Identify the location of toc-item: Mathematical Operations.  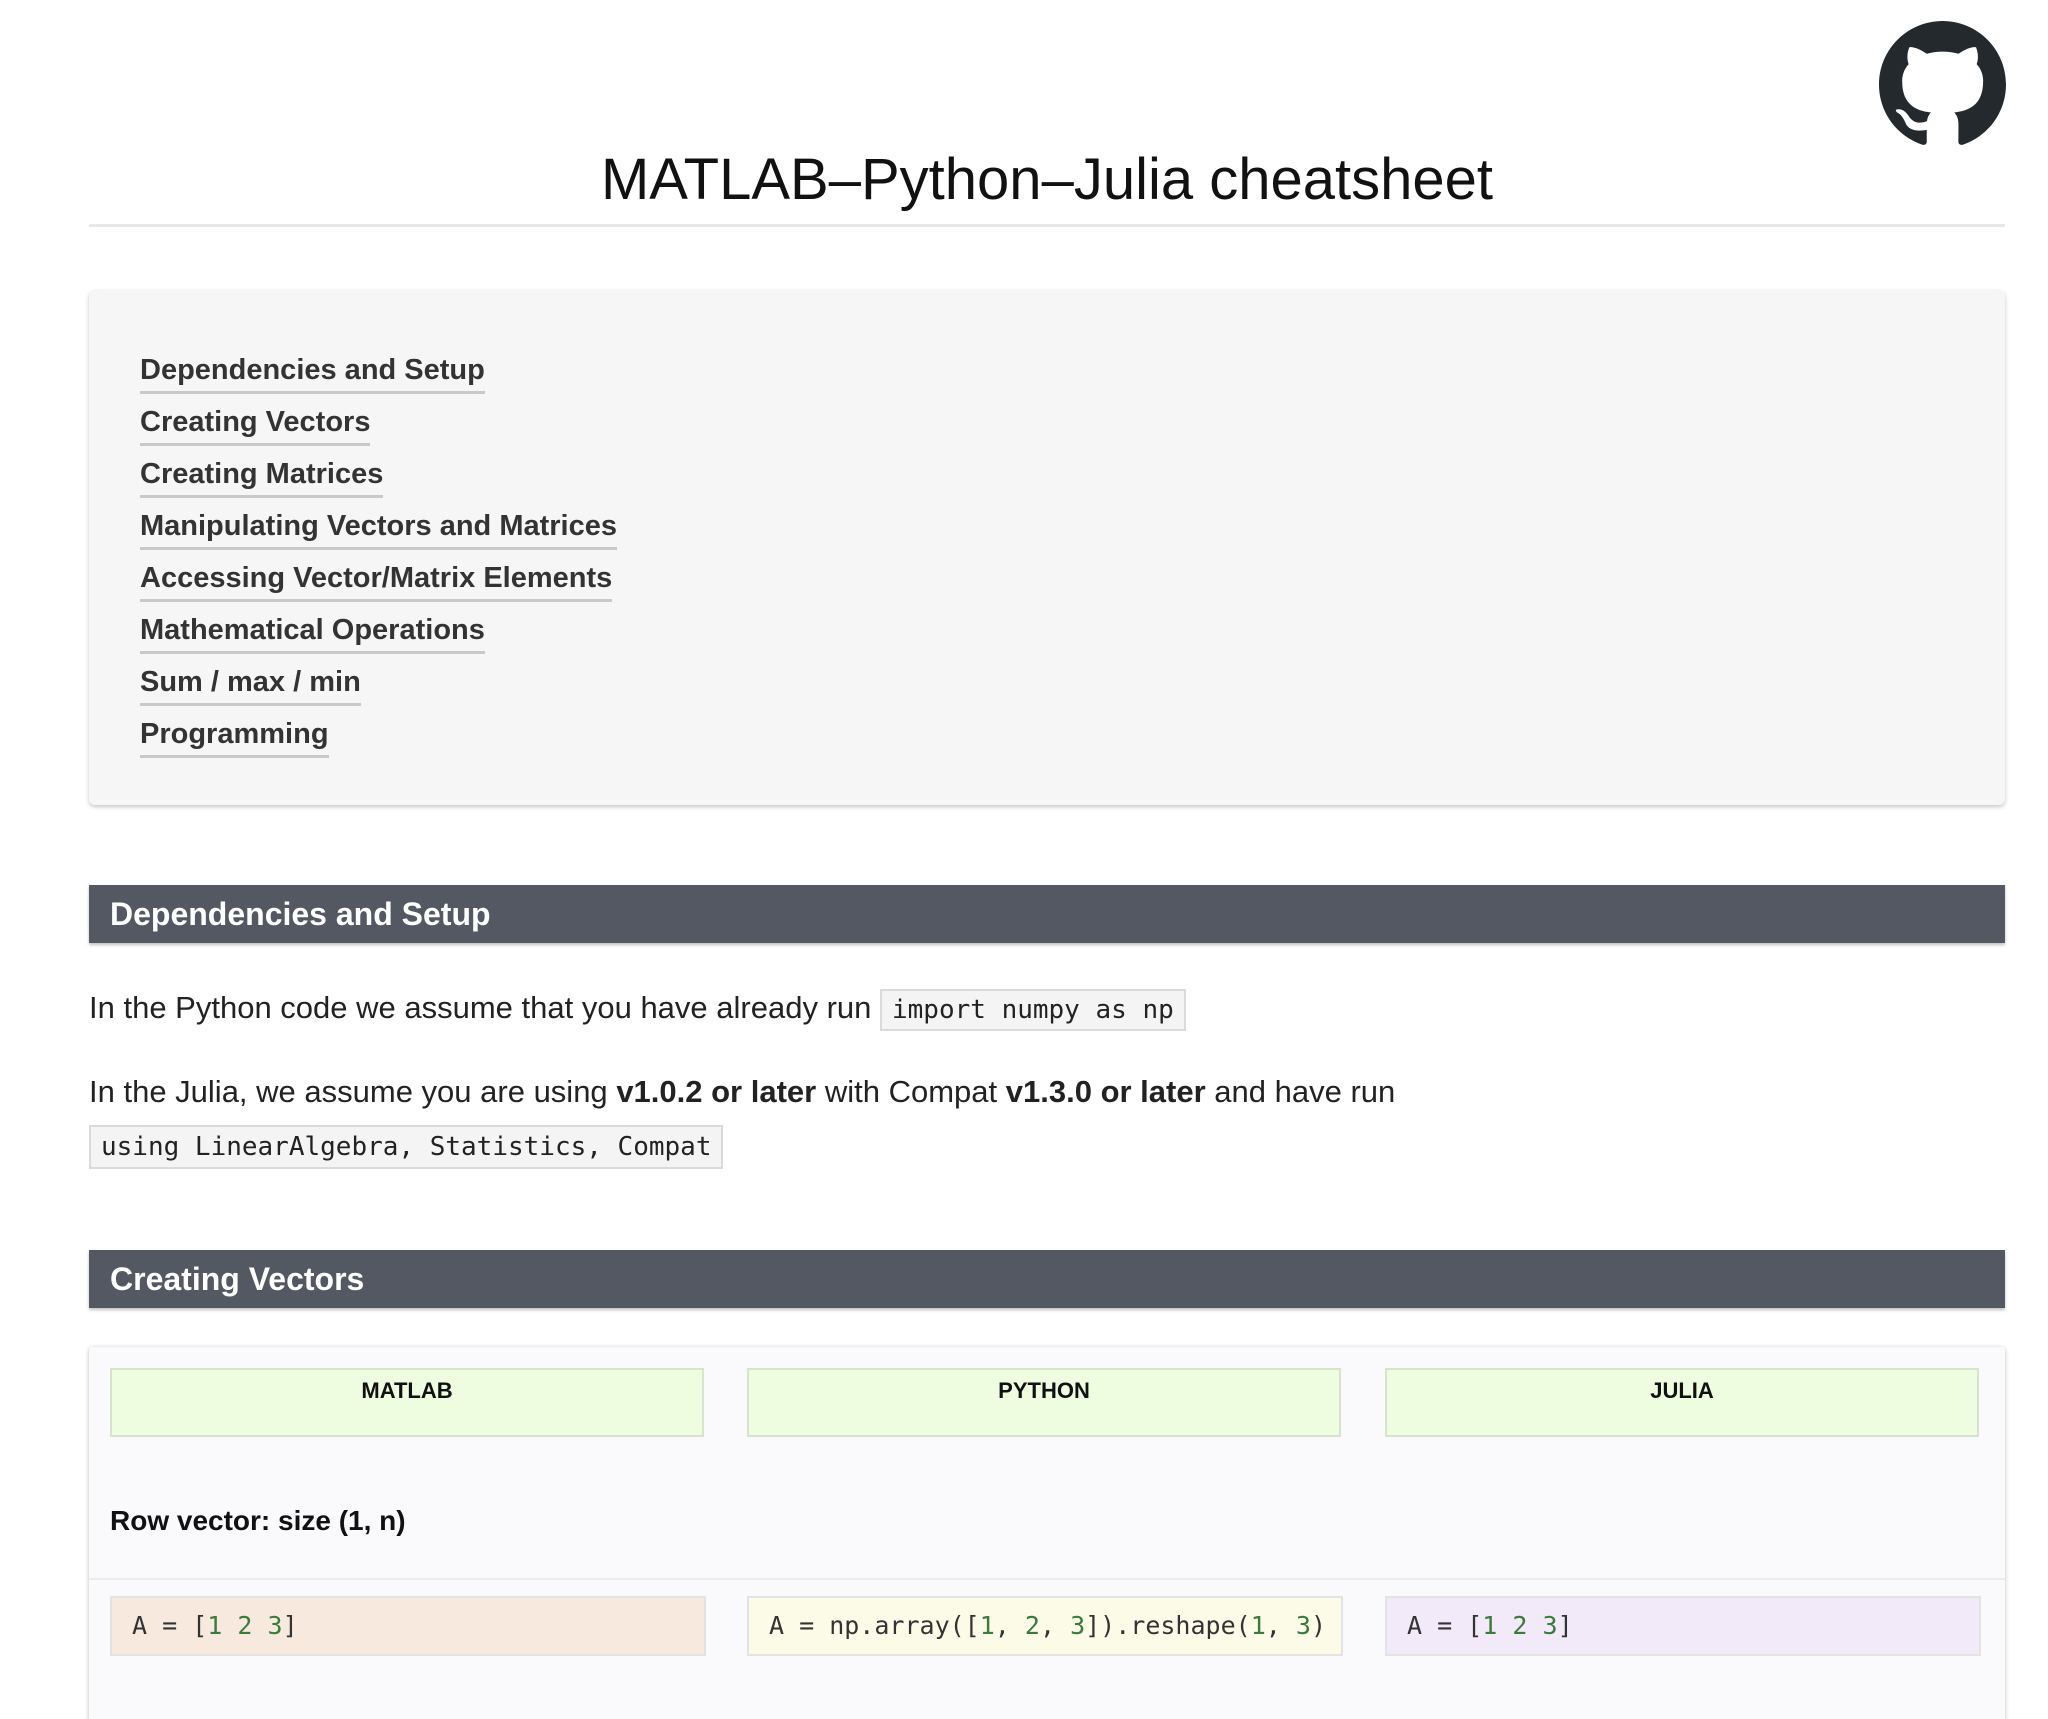
(1072, 636).